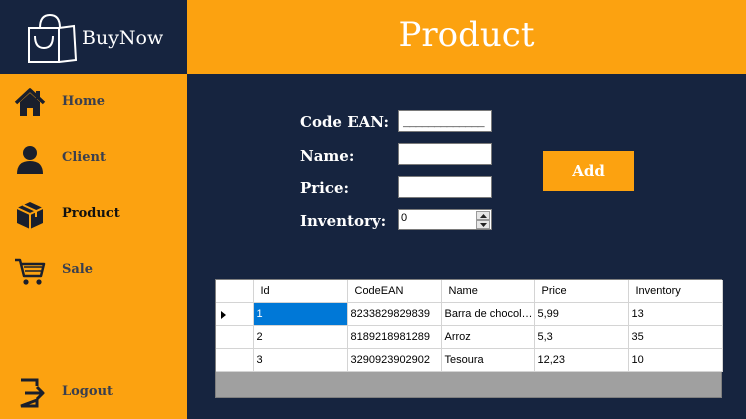 The width and height of the screenshot is (746, 419). I want to click on cell-id: 3, so click(300, 360).